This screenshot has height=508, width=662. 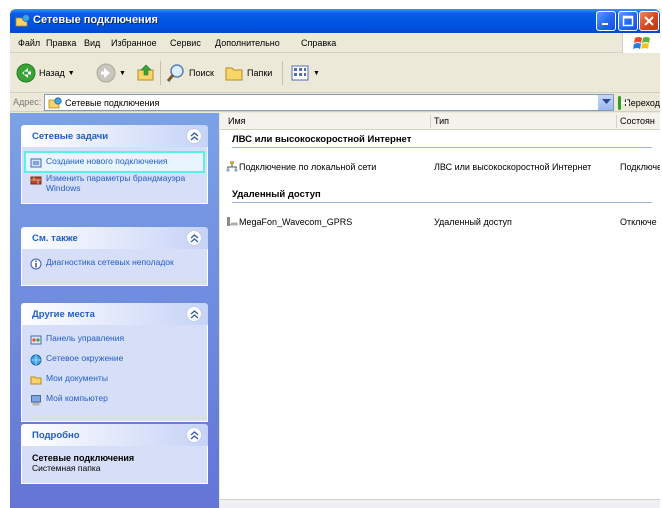 I want to click on forward-dropdown-icon: ▼, so click(x=122, y=73).